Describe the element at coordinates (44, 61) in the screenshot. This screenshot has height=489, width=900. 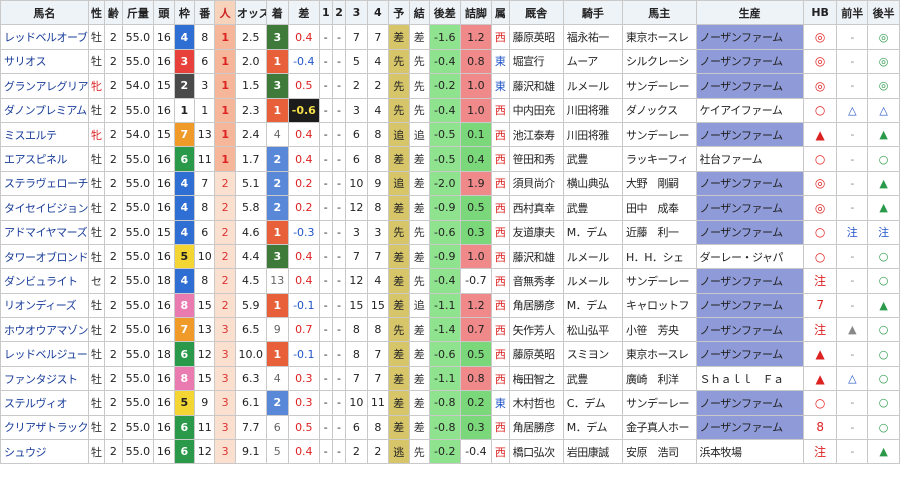
I see `cell-horse-name: サリオス` at that location.